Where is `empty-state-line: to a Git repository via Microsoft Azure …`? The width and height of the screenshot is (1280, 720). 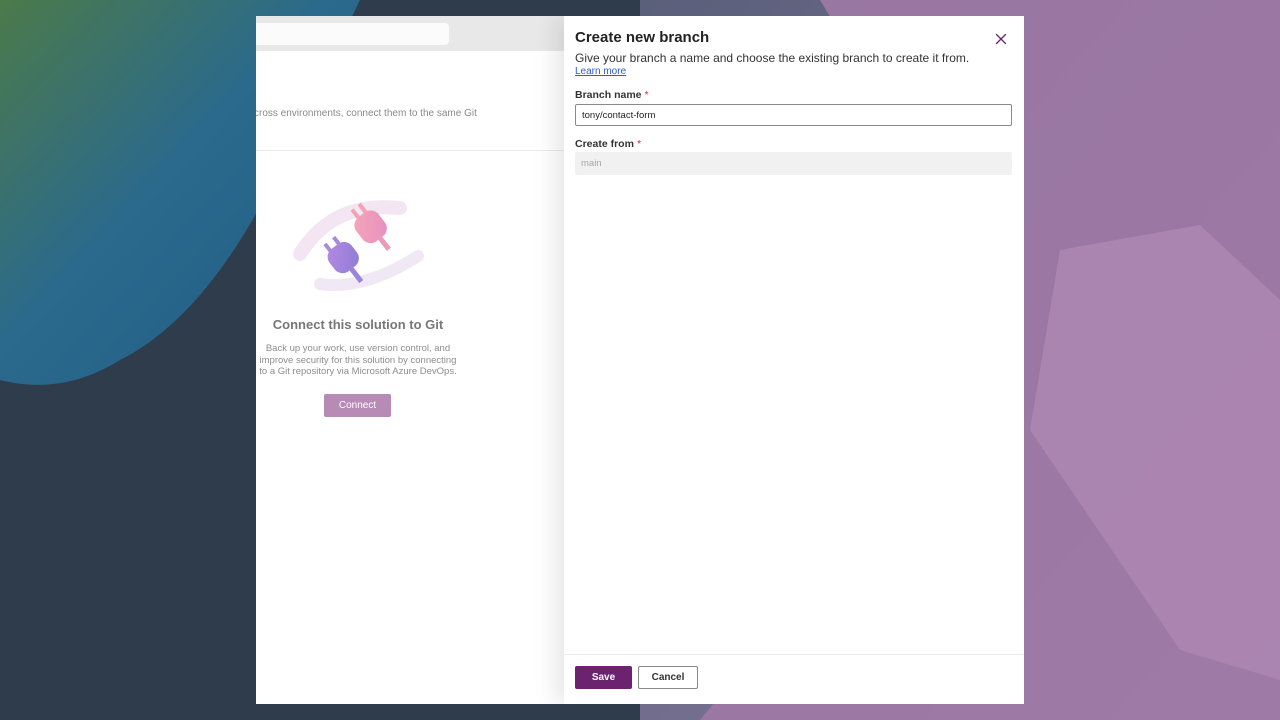 empty-state-line: to a Git repository via Microsoft Azure … is located at coordinates (358, 371).